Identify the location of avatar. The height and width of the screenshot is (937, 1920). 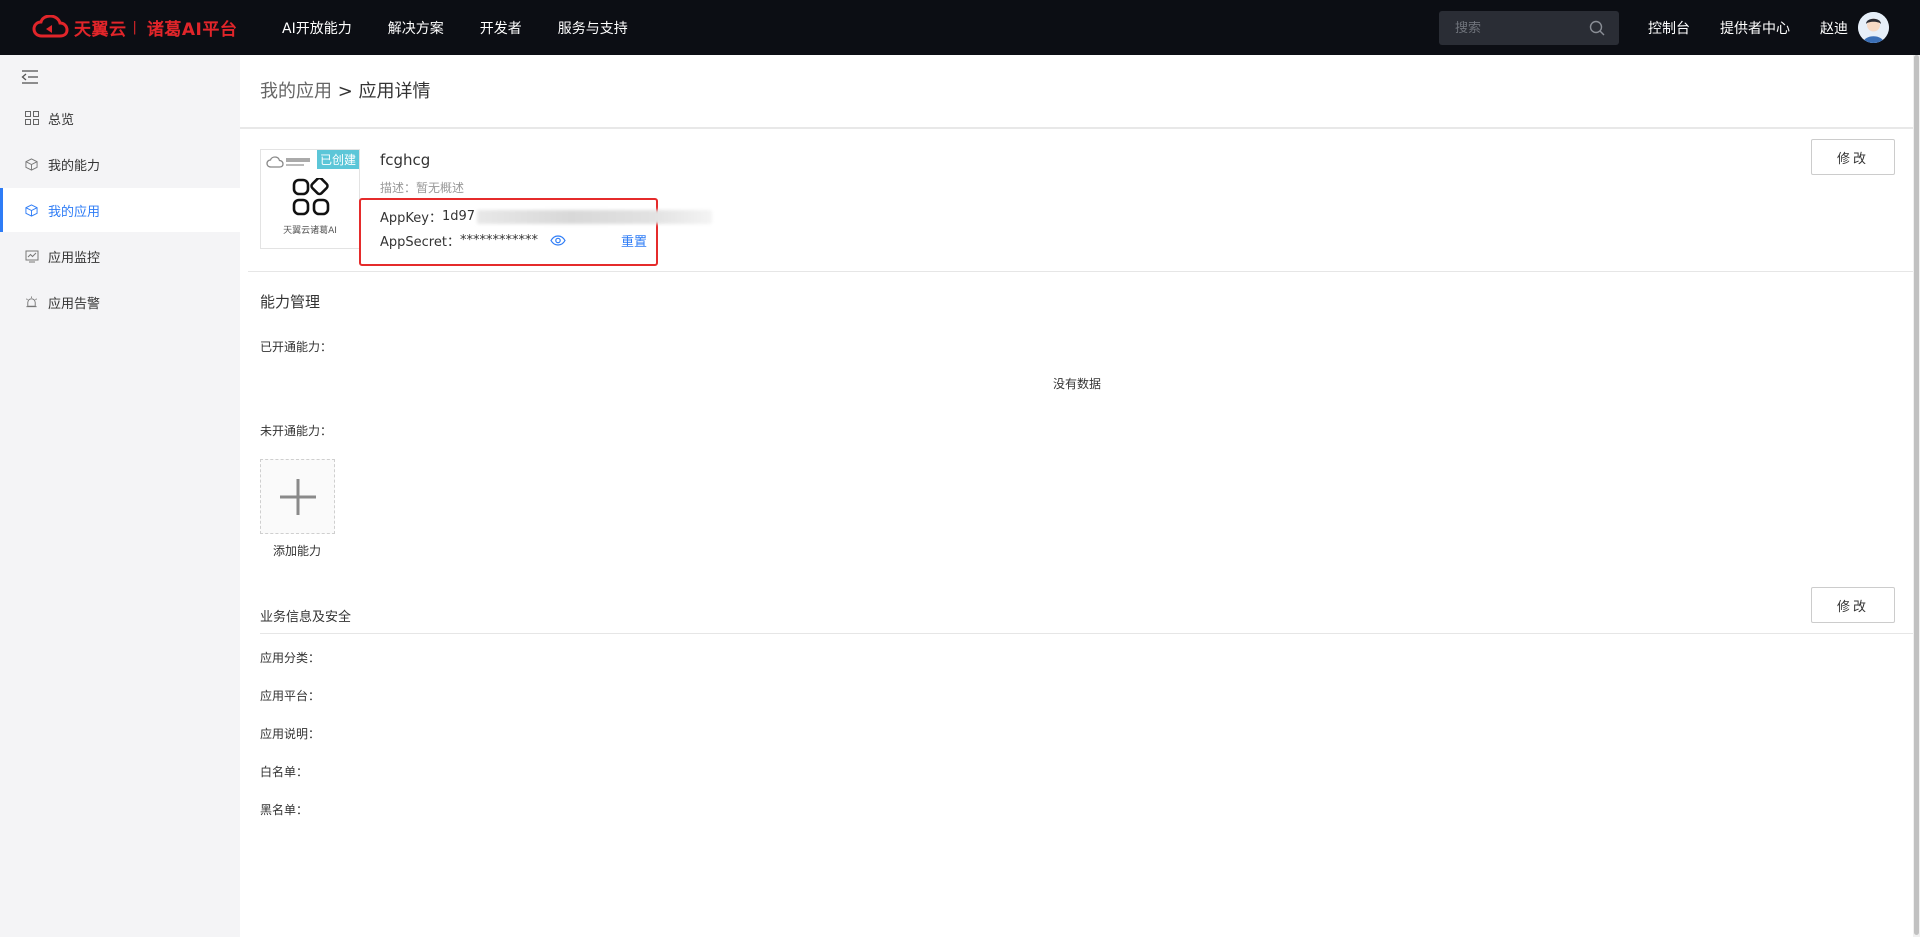
(1873, 27).